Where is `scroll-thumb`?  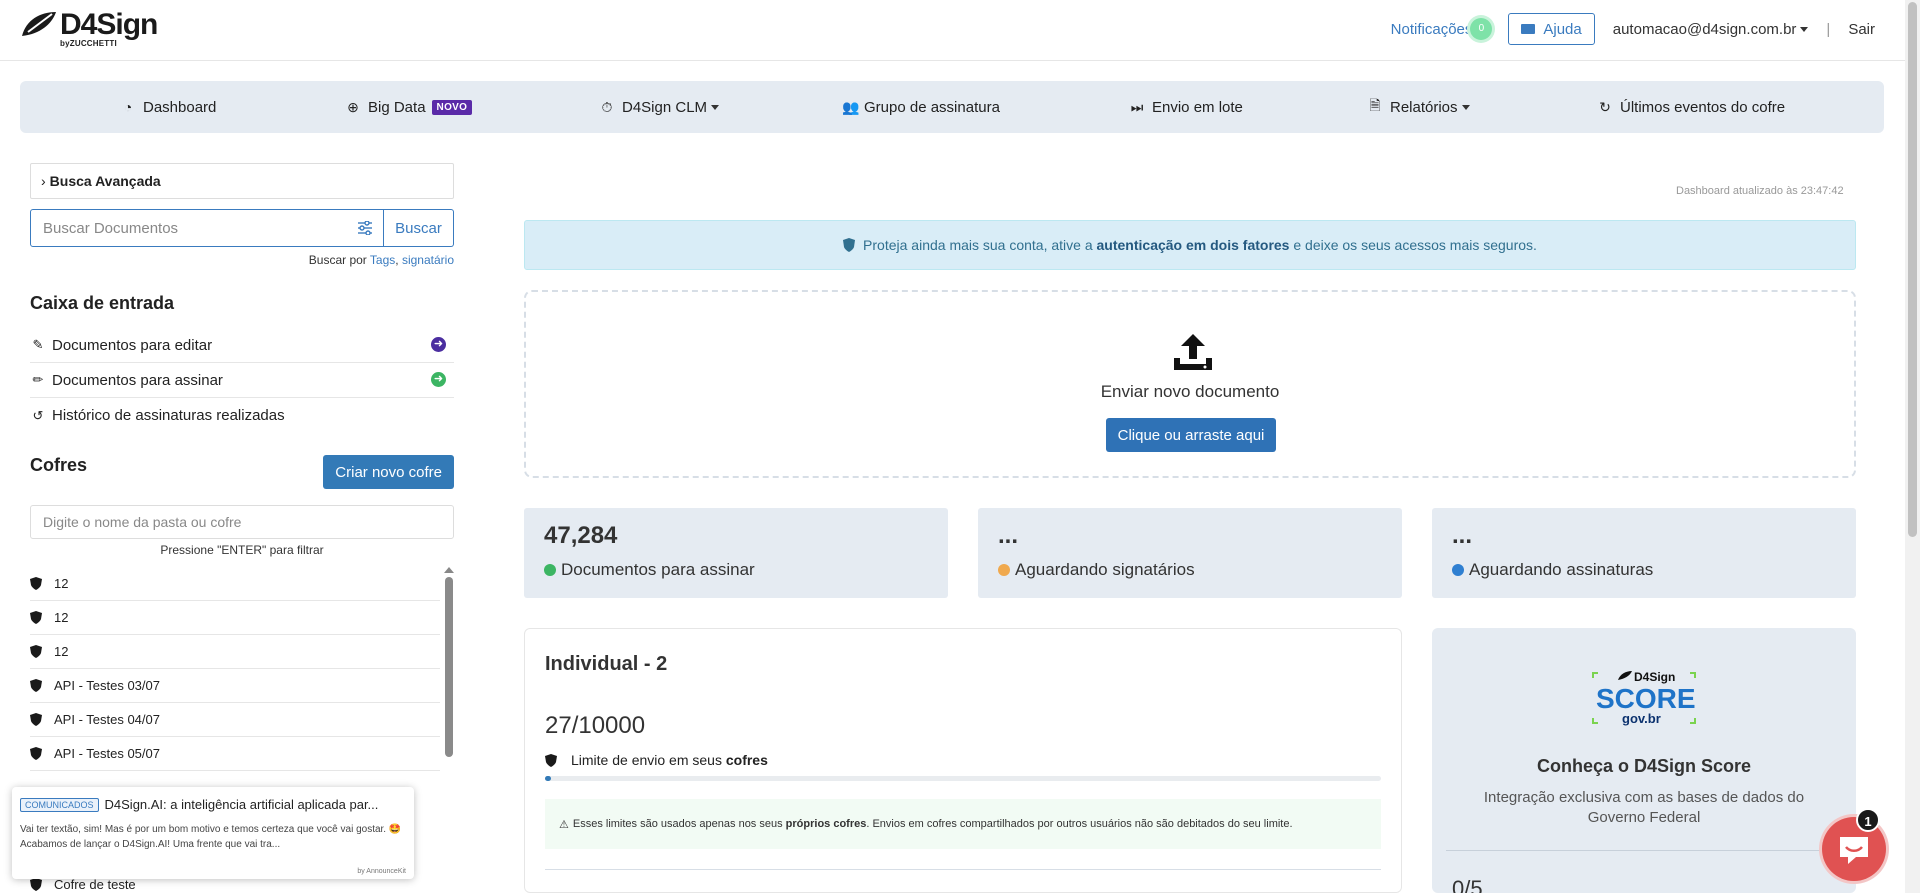
scroll-thumb is located at coordinates (449, 667).